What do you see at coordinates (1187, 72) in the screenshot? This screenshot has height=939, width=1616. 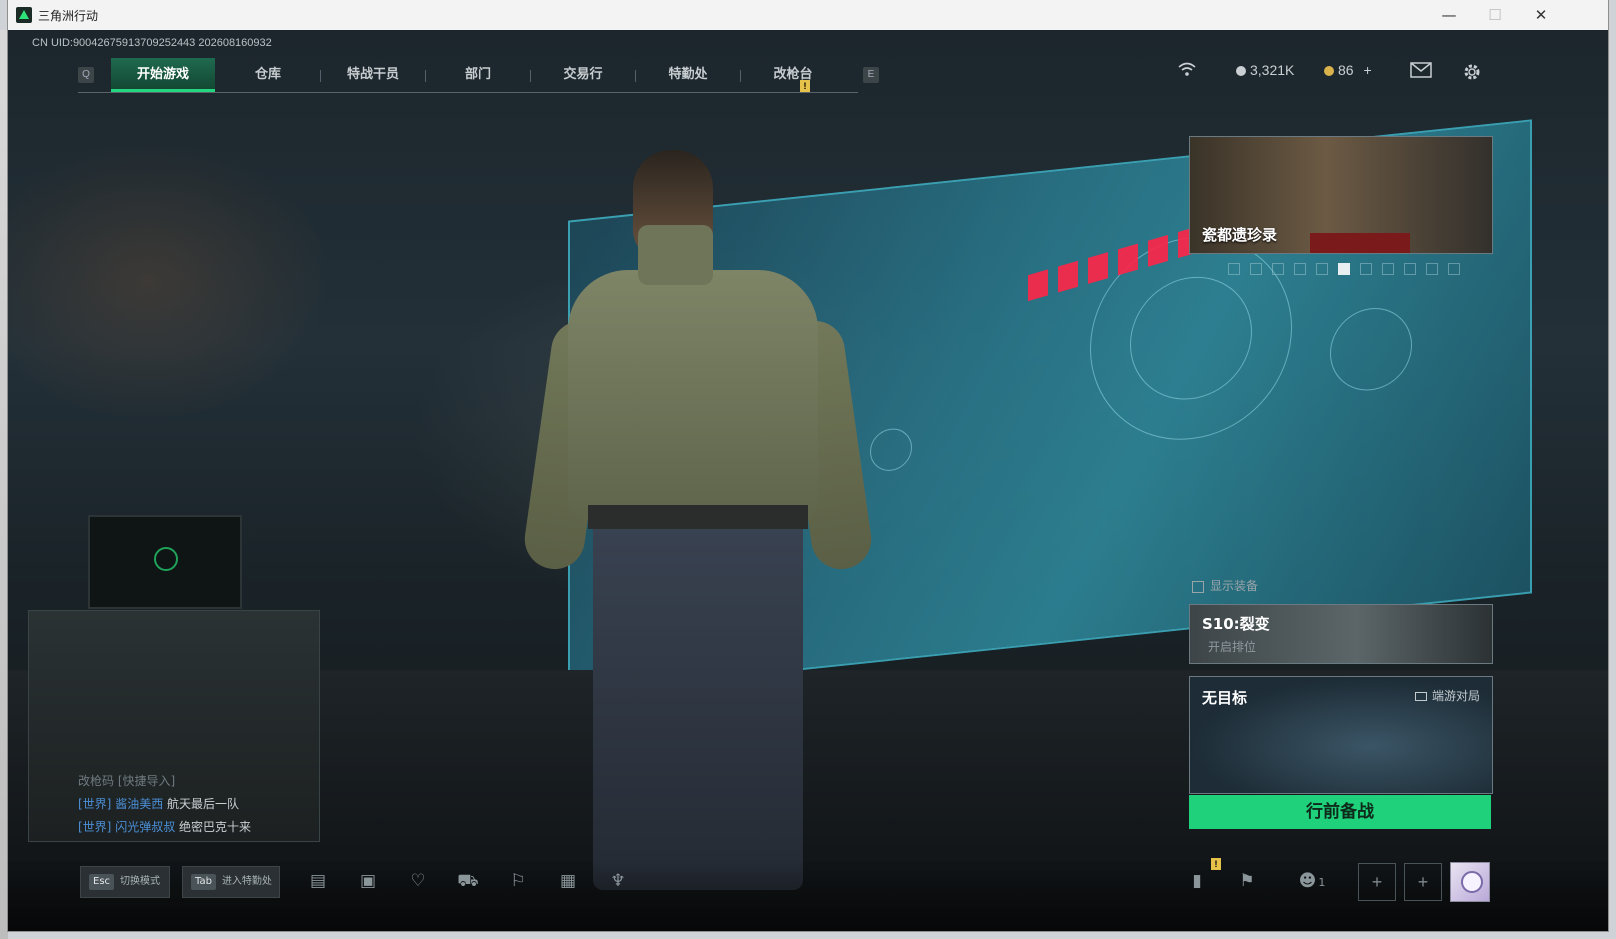 I see `wifi-icon` at bounding box center [1187, 72].